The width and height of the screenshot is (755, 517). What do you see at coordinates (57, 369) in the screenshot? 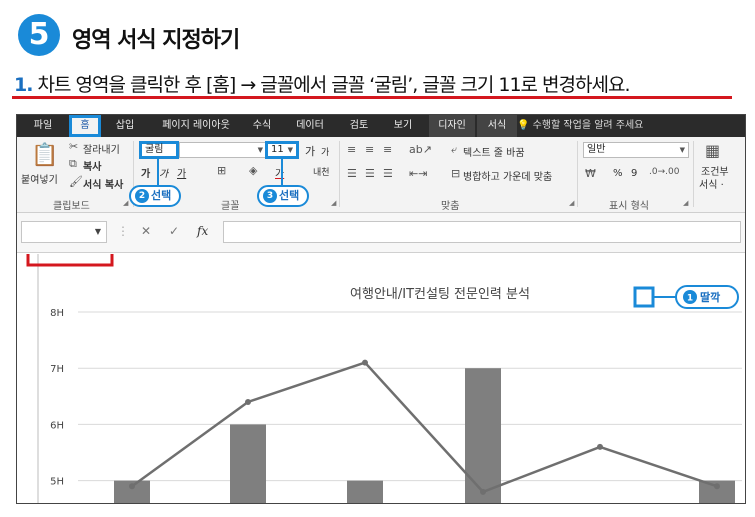
I see `y-tick-label: 7H` at bounding box center [57, 369].